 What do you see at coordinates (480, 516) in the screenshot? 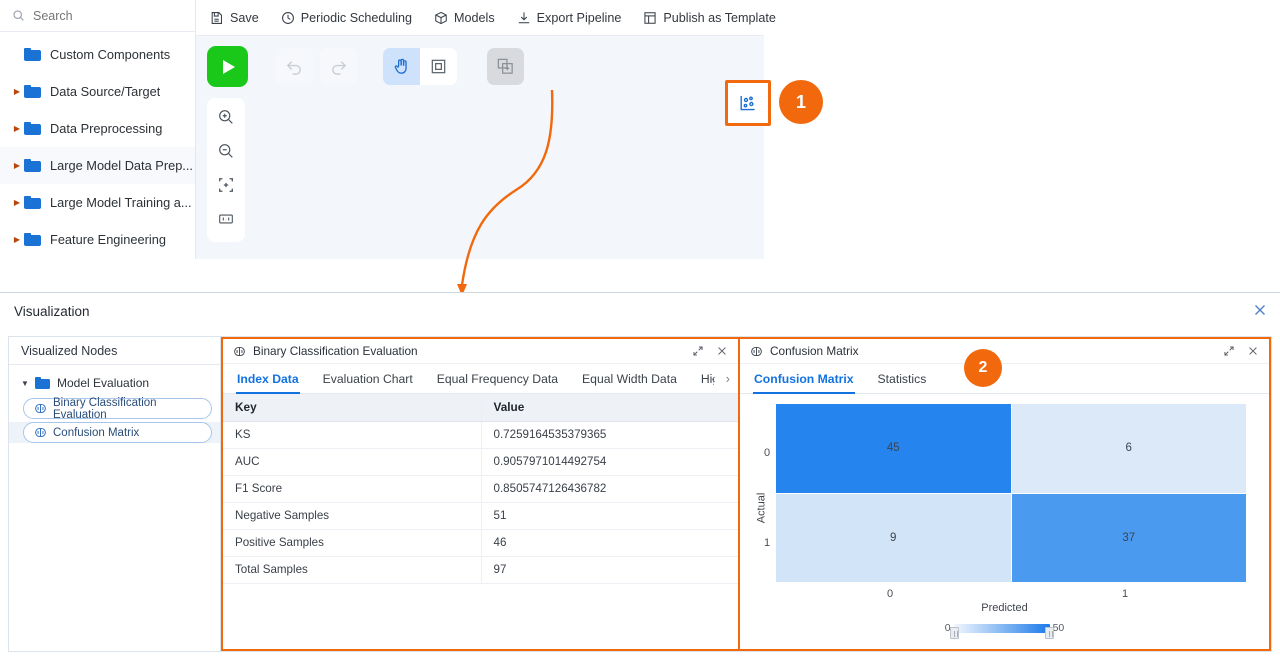
I see `table-row: Negative Samples 51` at bounding box center [480, 516].